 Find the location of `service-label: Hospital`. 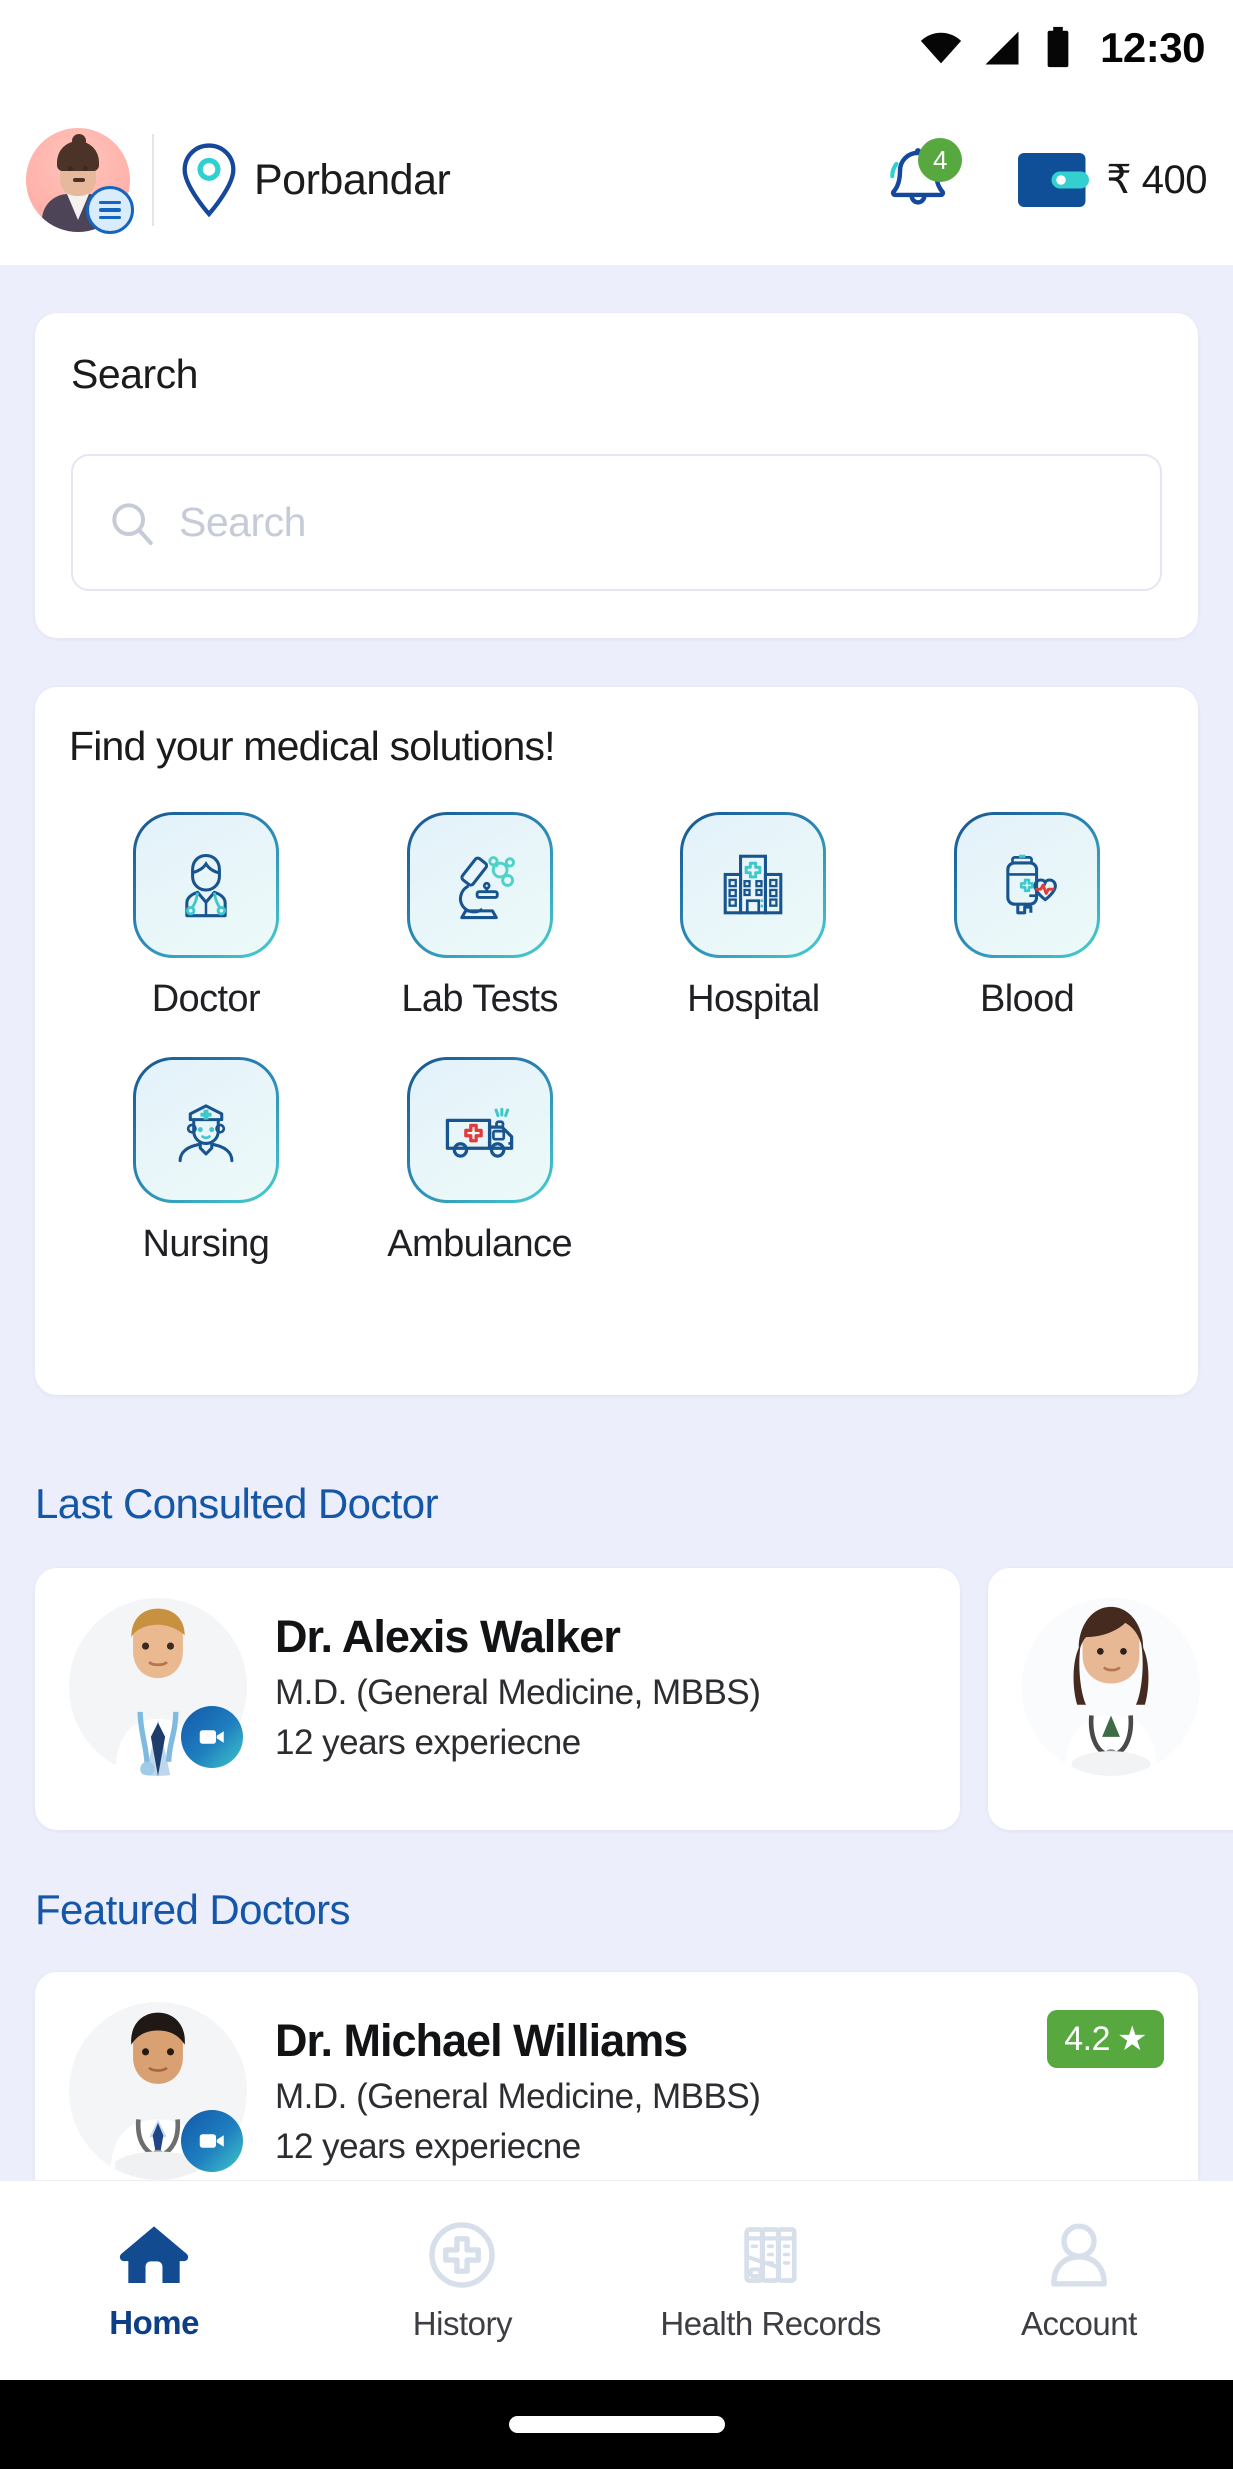

service-label: Hospital is located at coordinates (753, 999).